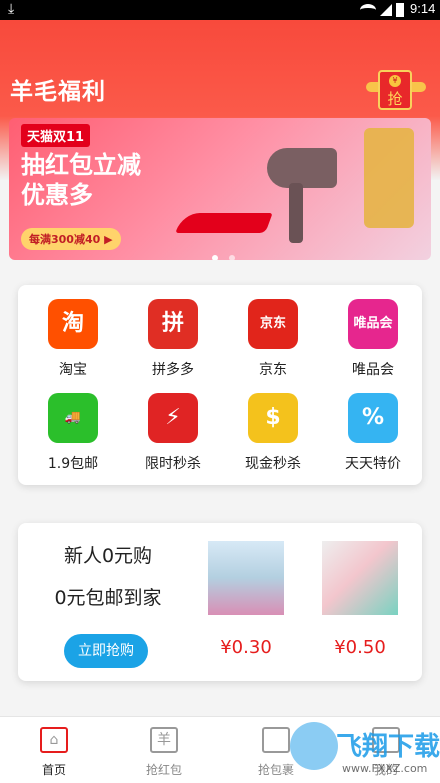 The image size is (440, 783). I want to click on home-icon: ⌂, so click(54, 740).